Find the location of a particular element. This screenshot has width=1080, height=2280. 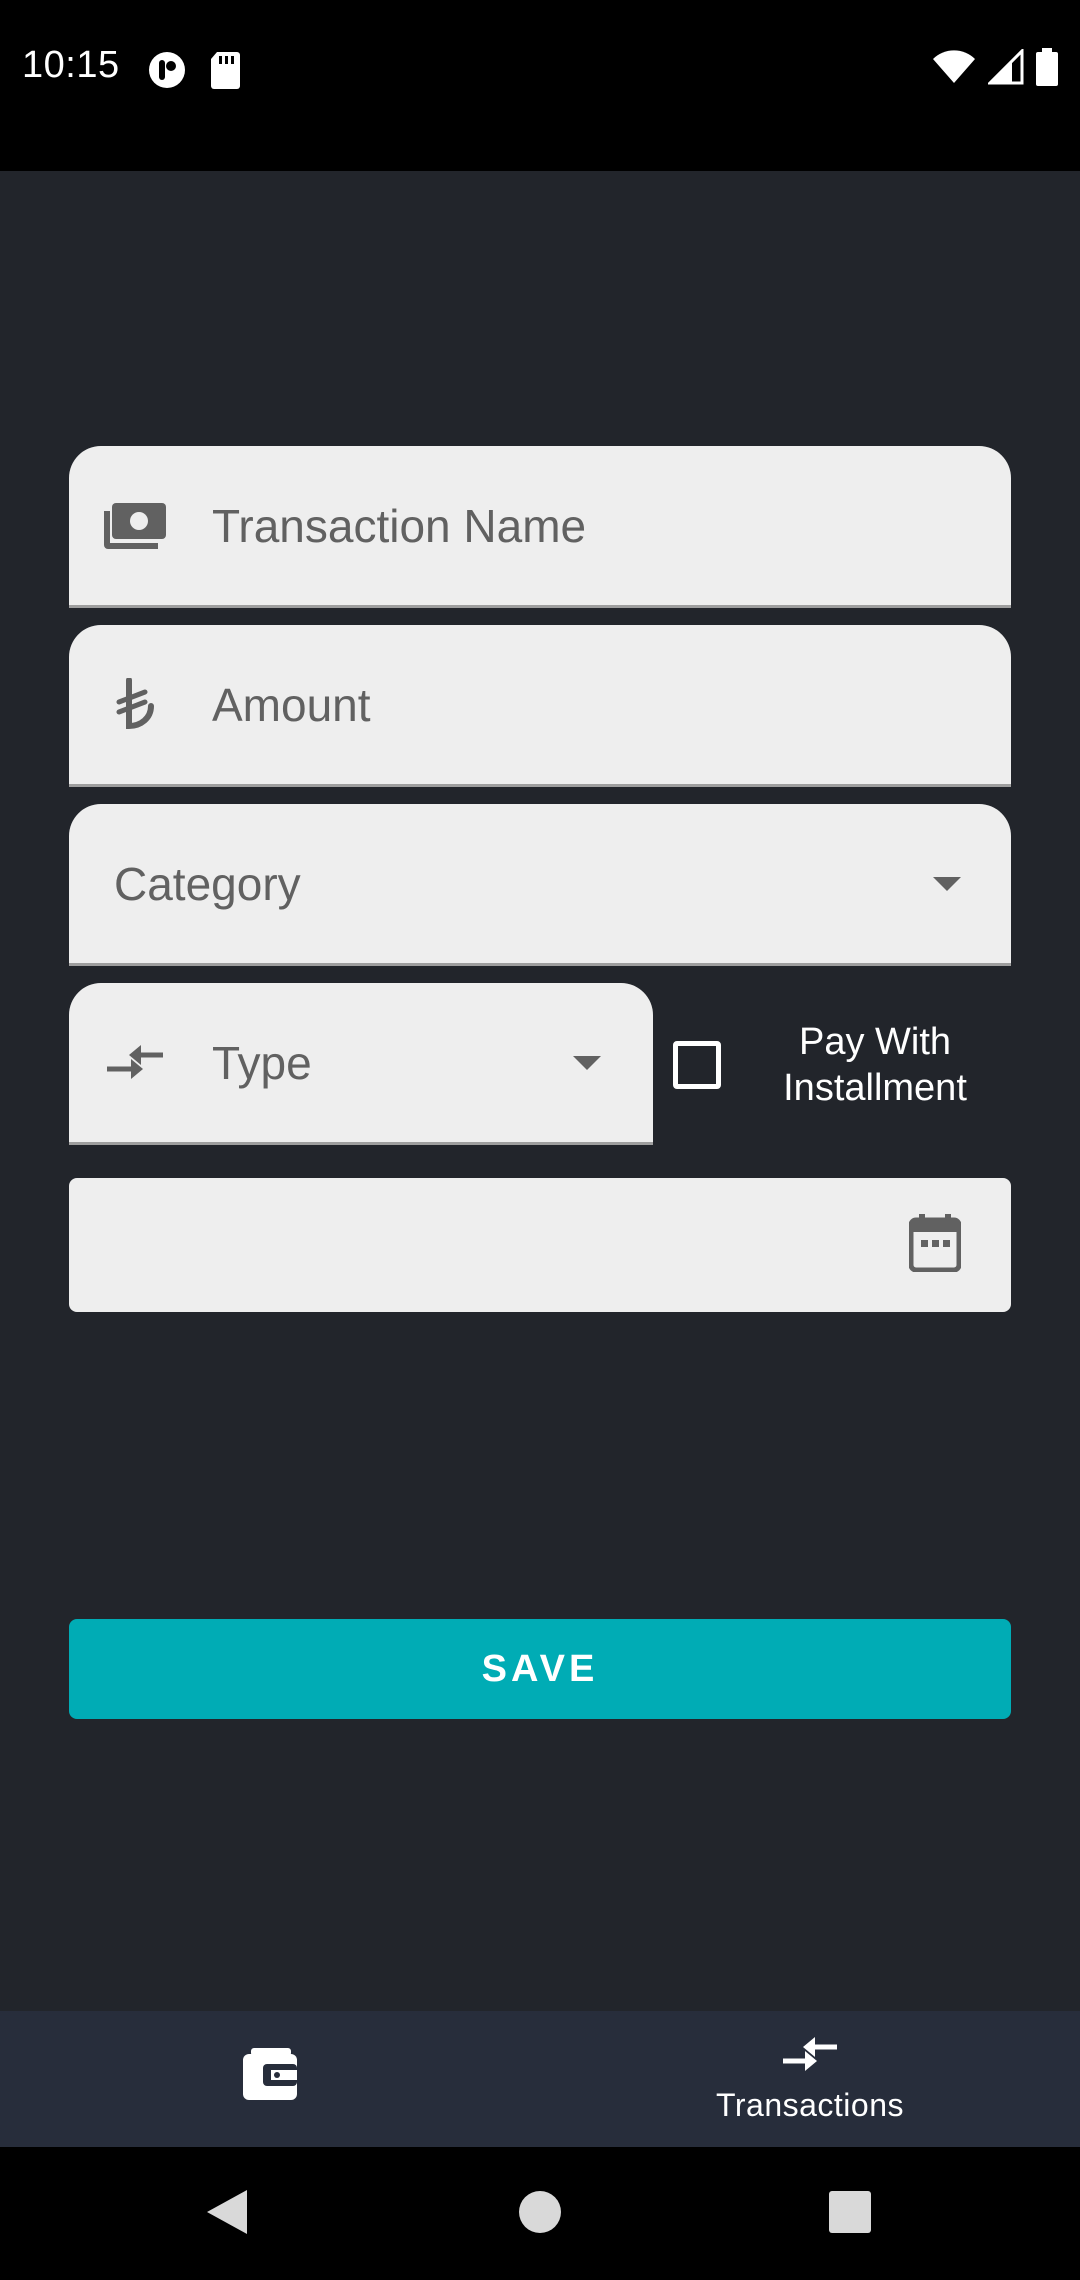

wifi-icon is located at coordinates (954, 69).